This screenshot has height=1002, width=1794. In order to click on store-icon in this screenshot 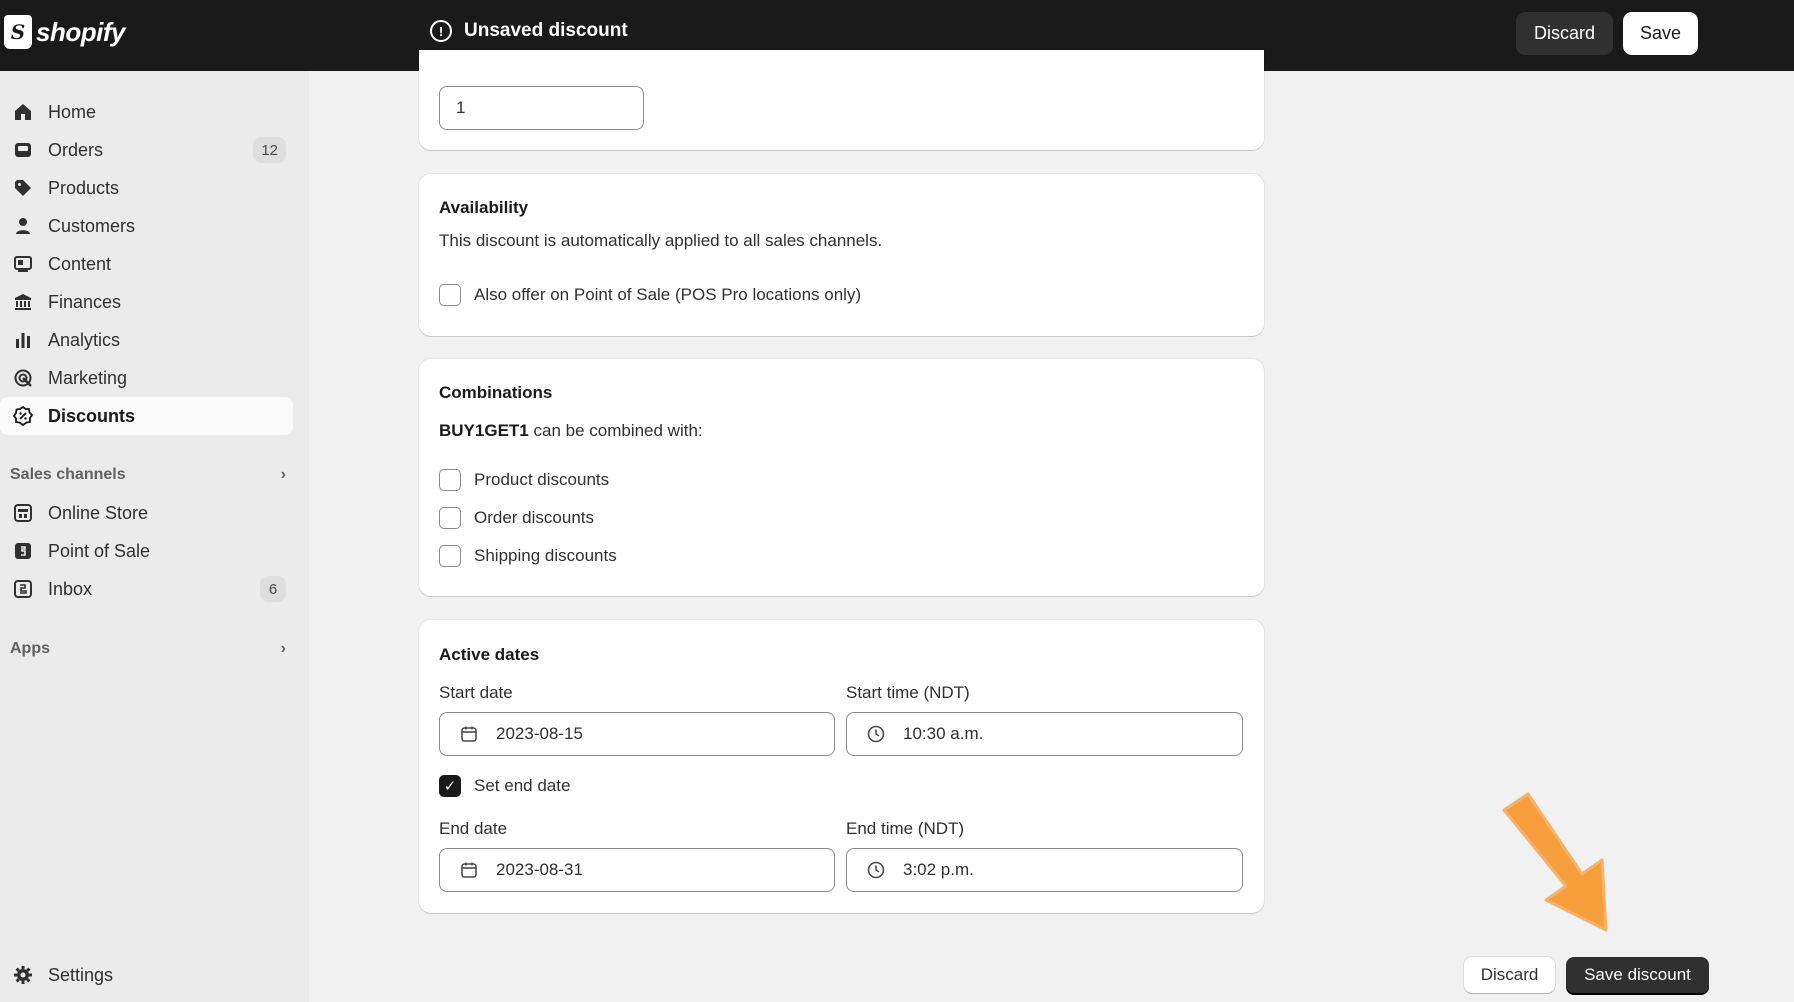, I will do `click(23, 513)`.